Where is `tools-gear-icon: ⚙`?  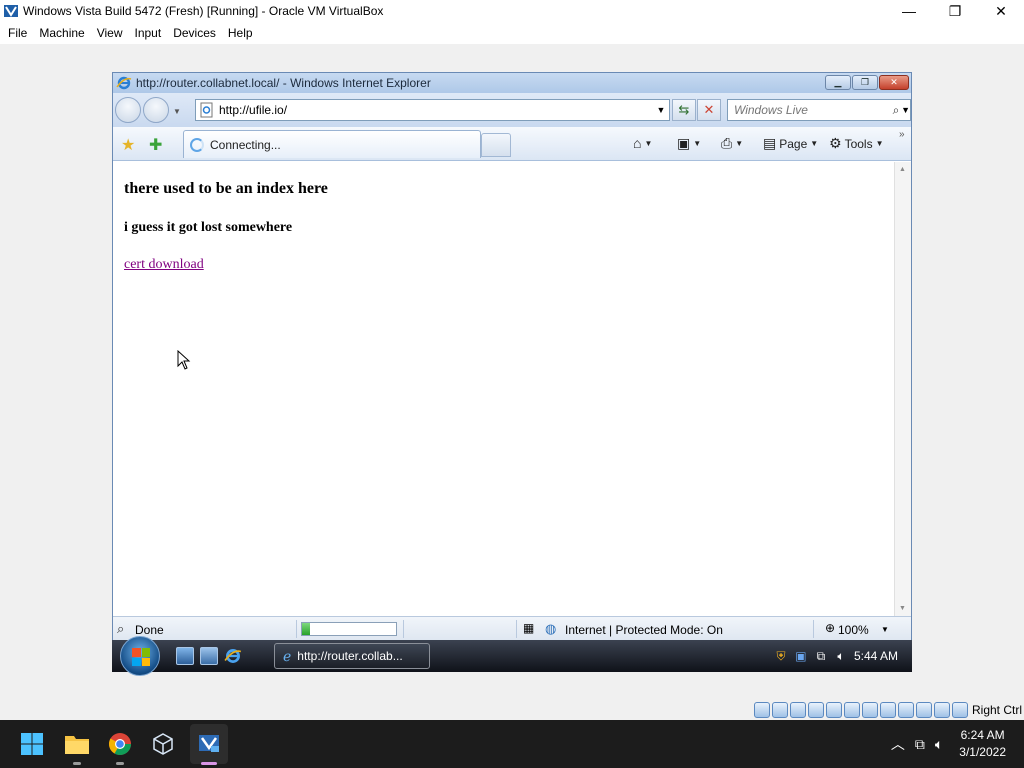
tools-gear-icon: ⚙ is located at coordinates (835, 143).